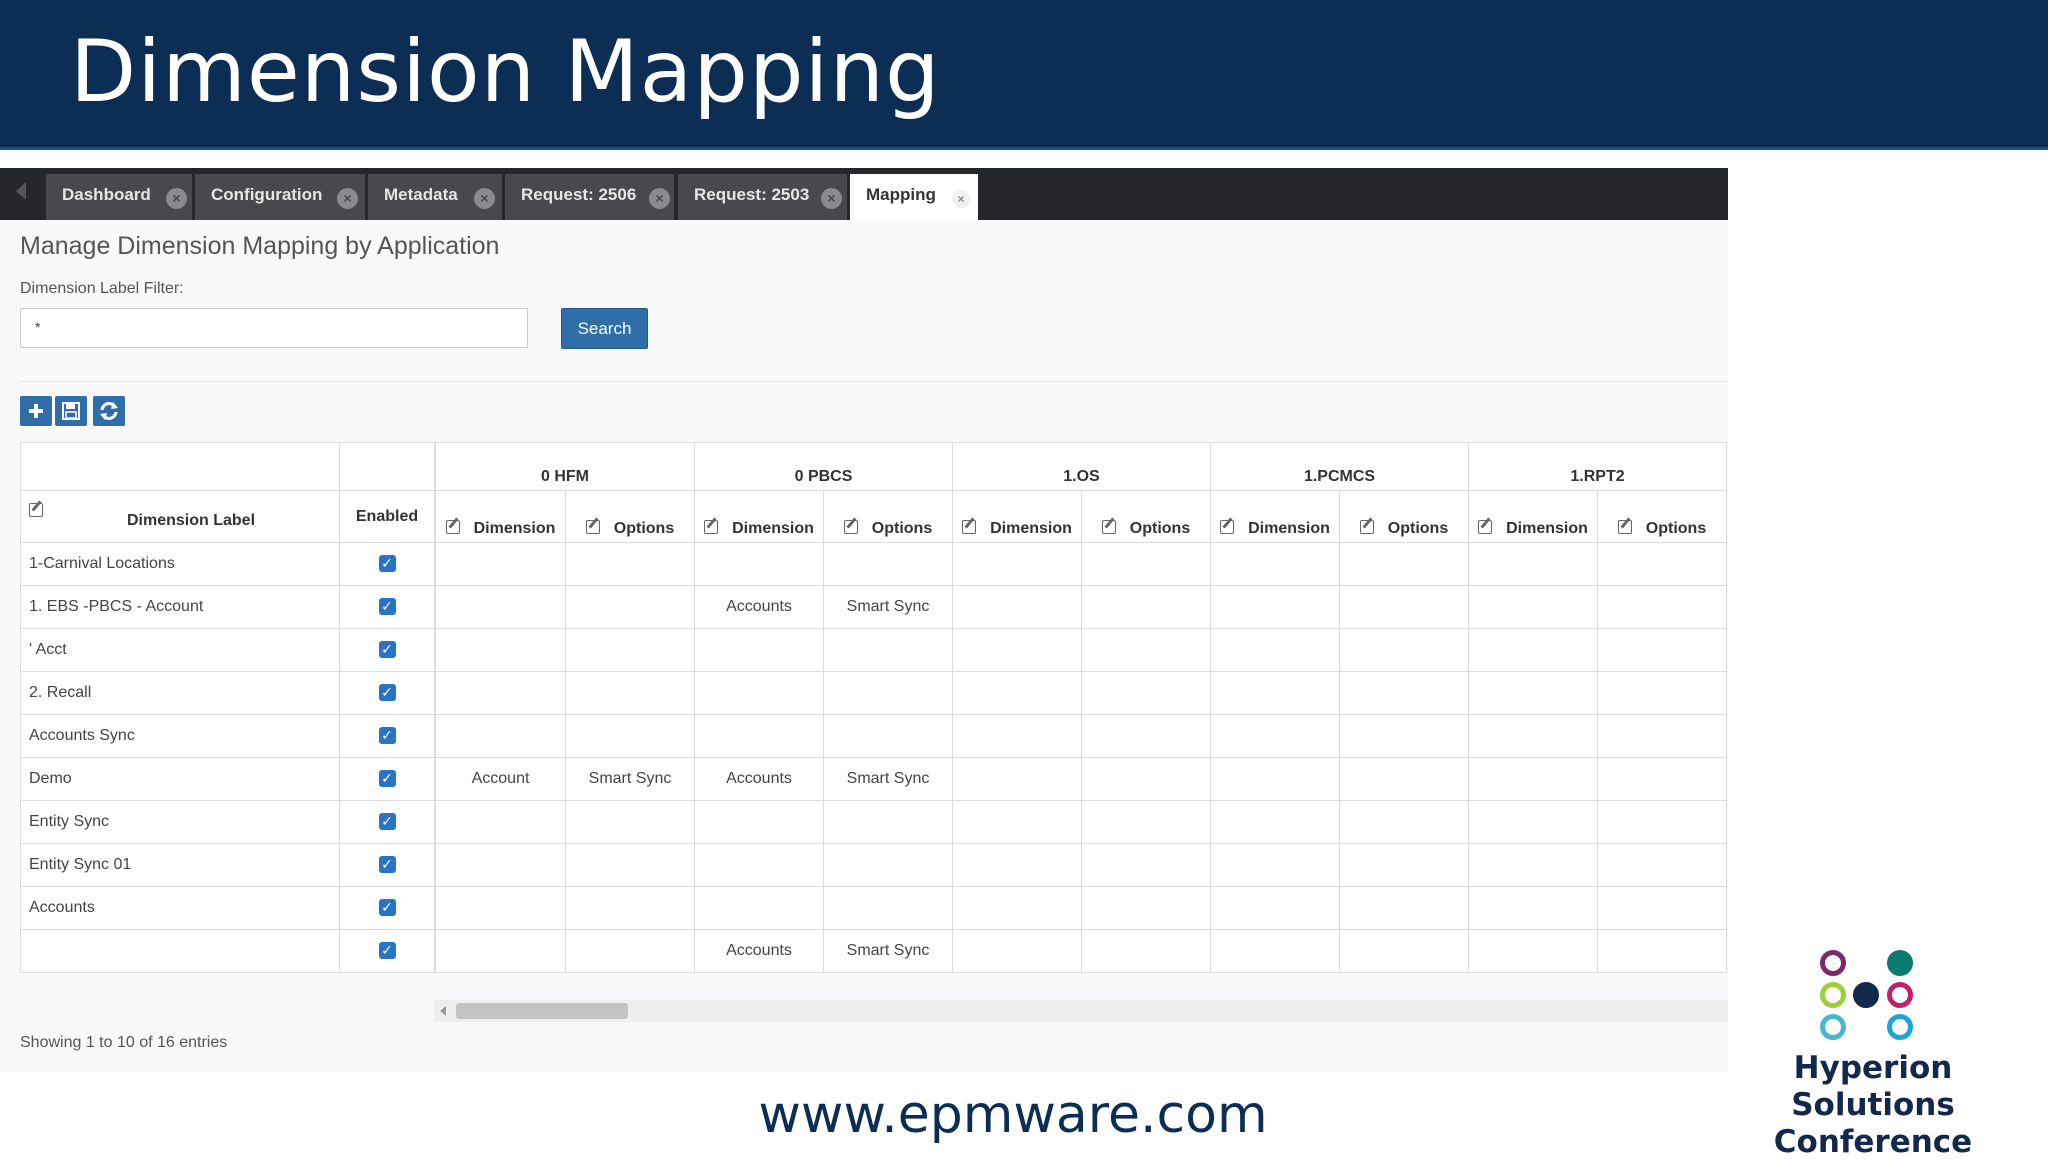 The height and width of the screenshot is (1161, 2048). Describe the element at coordinates (435, 197) in the screenshot. I see `tab-metadata: Metadata ×` at that location.